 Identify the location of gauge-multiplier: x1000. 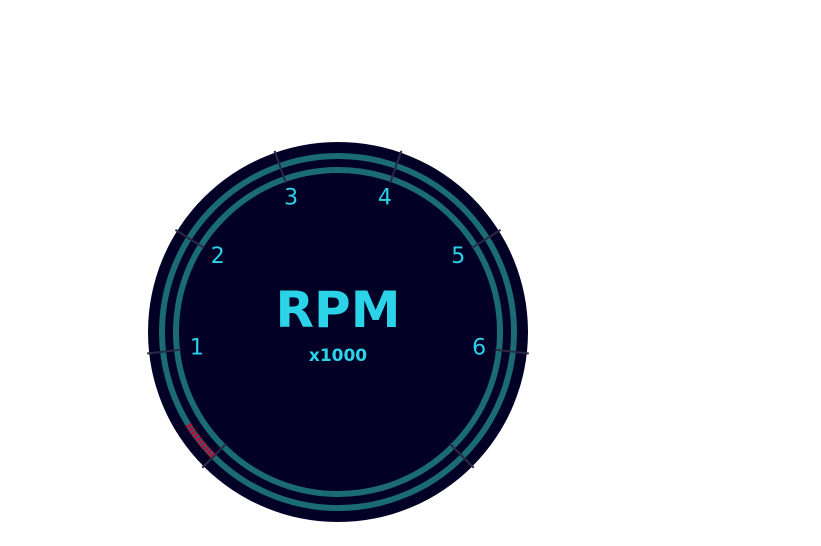
(338, 356).